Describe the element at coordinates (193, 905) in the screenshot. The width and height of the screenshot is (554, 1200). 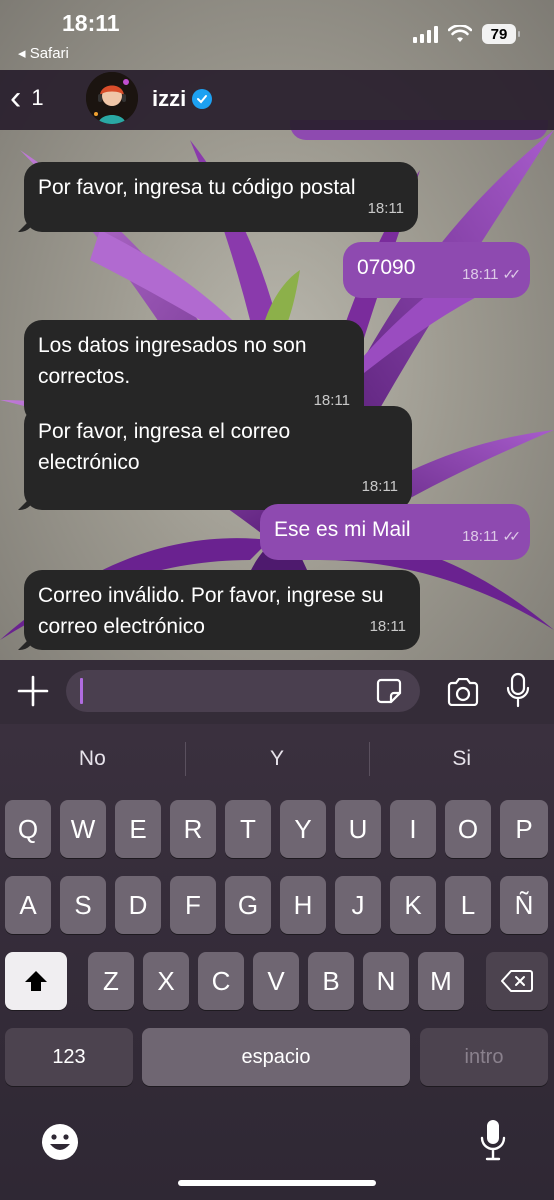
I see `key-f: F` at that location.